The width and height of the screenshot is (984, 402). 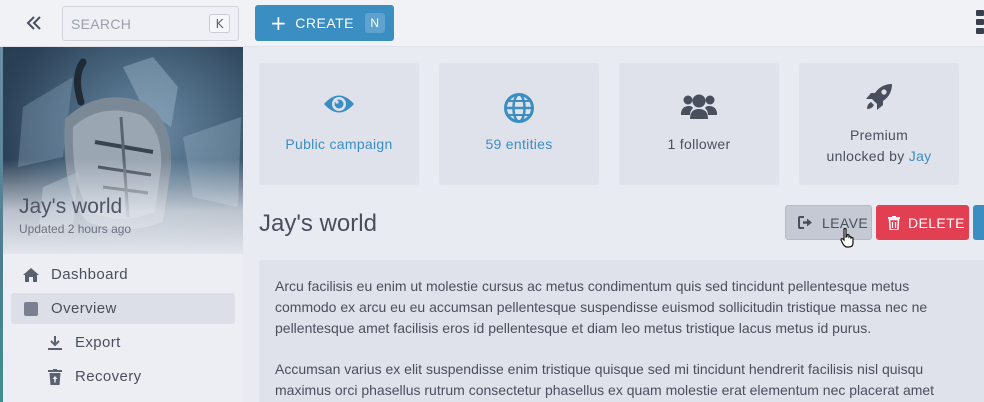 What do you see at coordinates (492, 23) in the screenshot?
I see `topbar: K + CREATE N` at bounding box center [492, 23].